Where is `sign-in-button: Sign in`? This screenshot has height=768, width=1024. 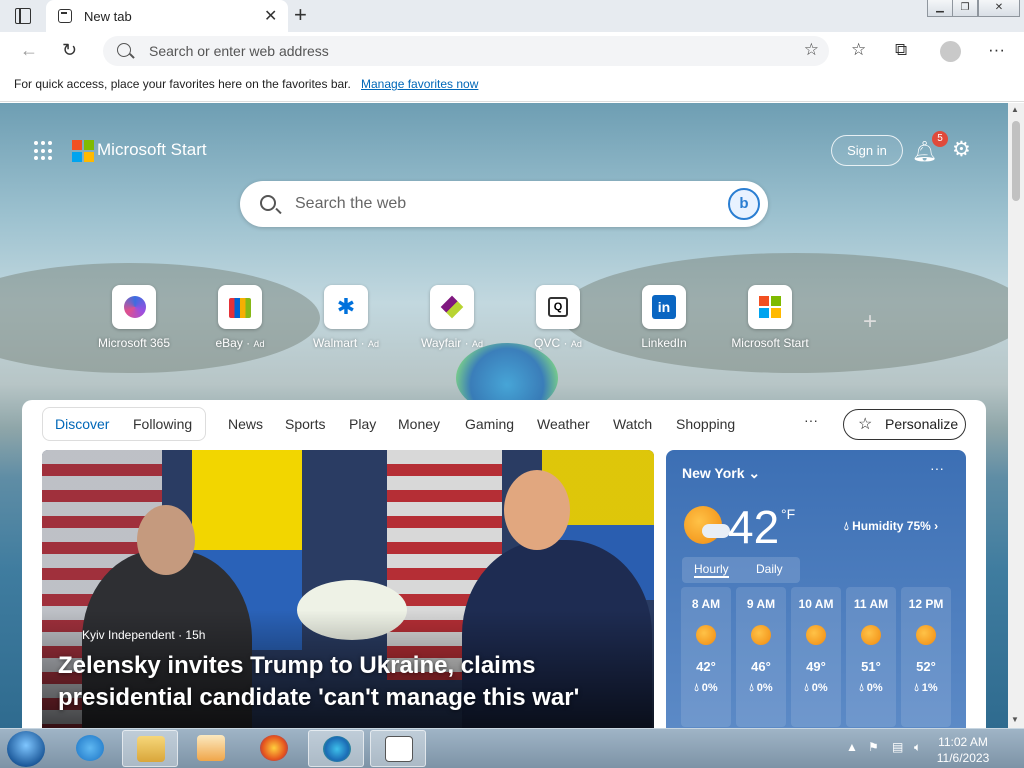 sign-in-button: Sign in is located at coordinates (867, 150).